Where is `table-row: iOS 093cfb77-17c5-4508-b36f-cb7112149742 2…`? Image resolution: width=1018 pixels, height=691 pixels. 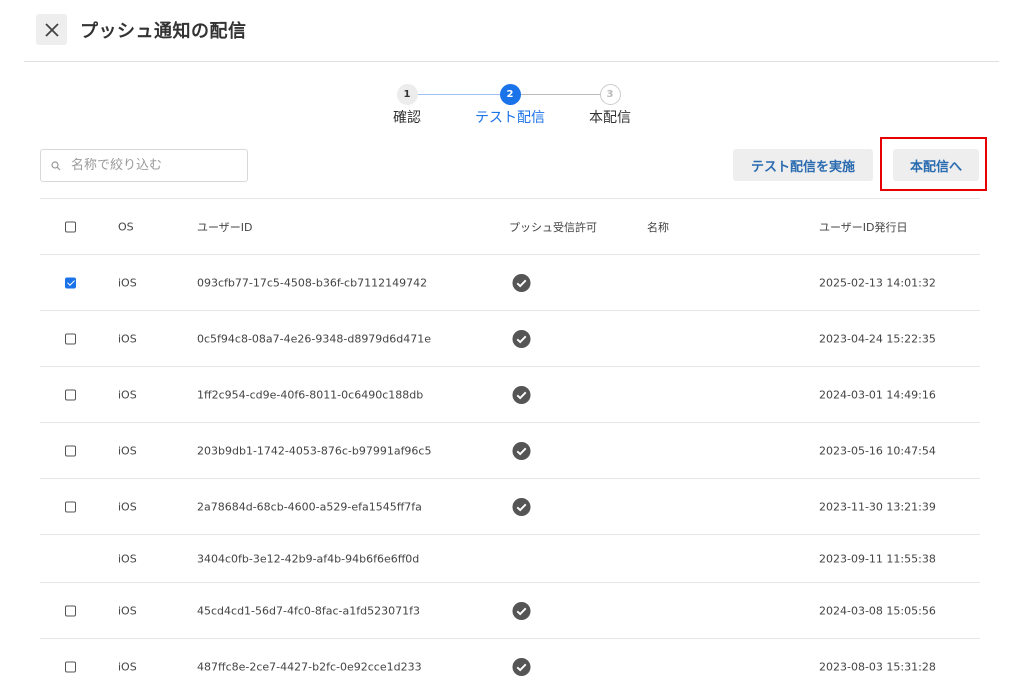 table-row: iOS 093cfb77-17c5-4508-b36f-cb7112149742 2… is located at coordinates (510, 282).